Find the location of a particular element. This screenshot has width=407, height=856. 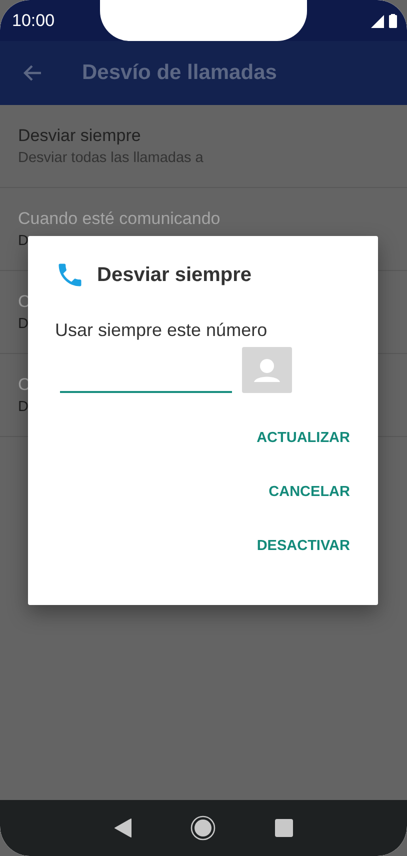

status-time: 10:00 is located at coordinates (33, 20).